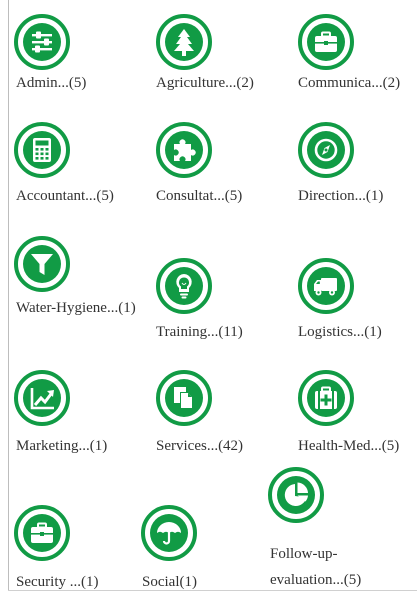 This screenshot has width=417, height=594. What do you see at coordinates (57, 582) in the screenshot?
I see `category-label: Security ...(1)` at bounding box center [57, 582].